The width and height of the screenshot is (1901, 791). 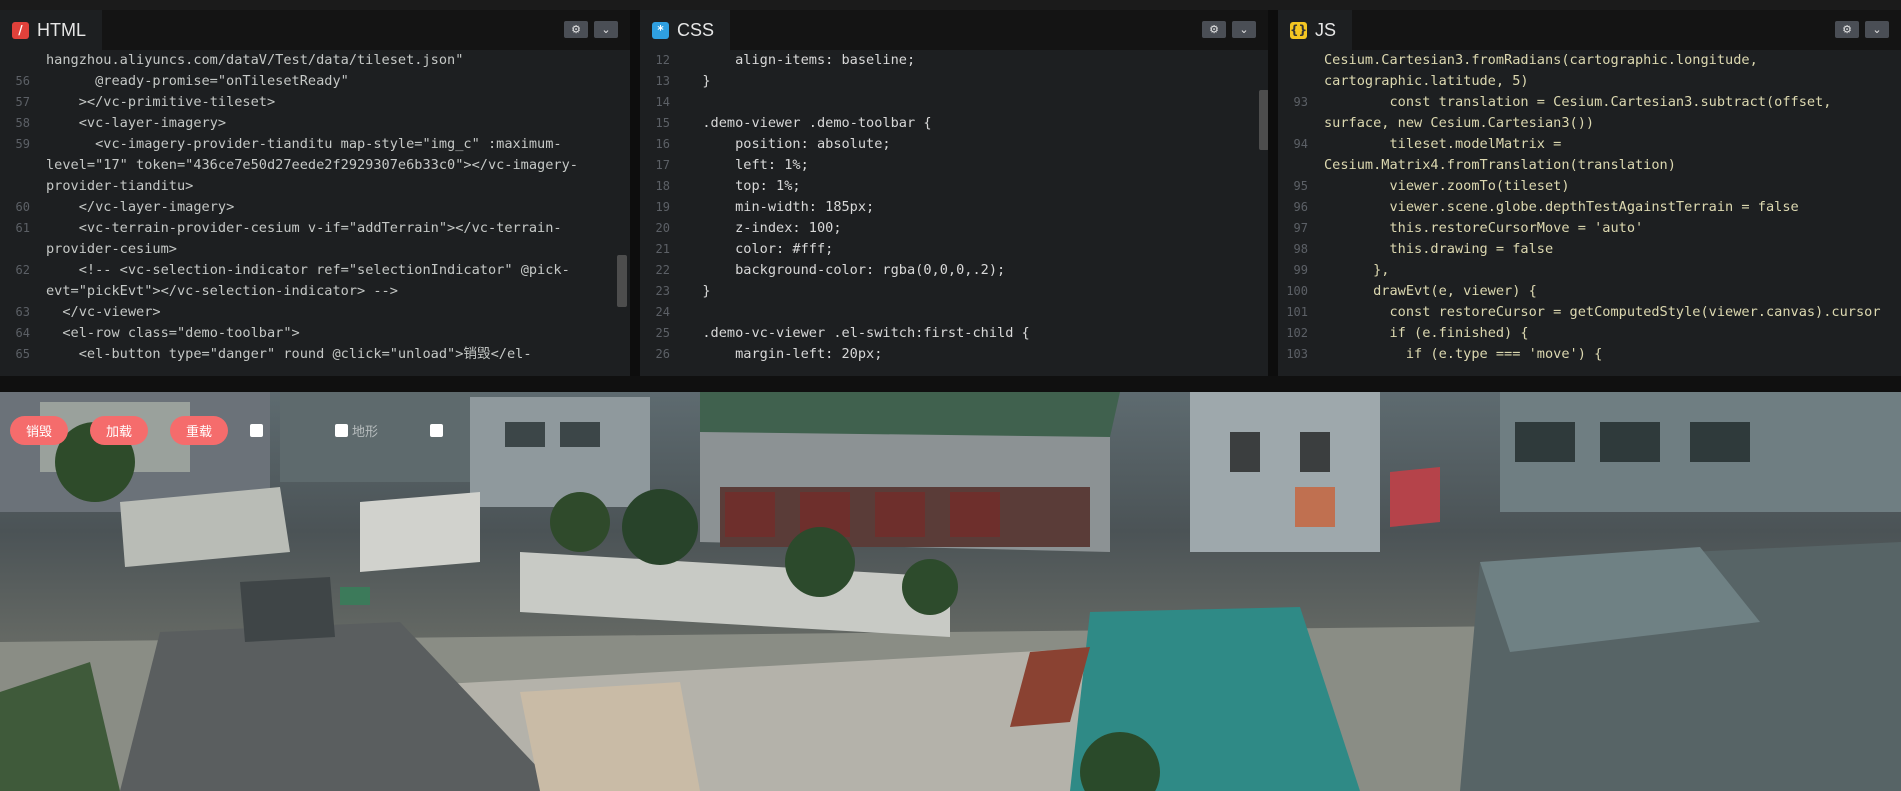 What do you see at coordinates (662, 312) in the screenshot?
I see `line-number: 24` at bounding box center [662, 312].